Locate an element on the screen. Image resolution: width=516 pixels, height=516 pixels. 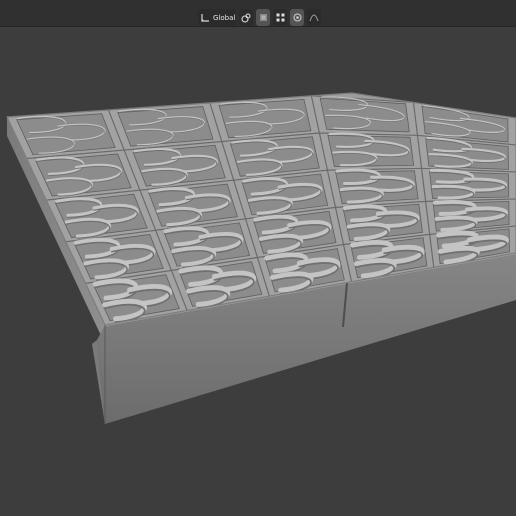
pivot-point-icon is located at coordinates (246, 17).